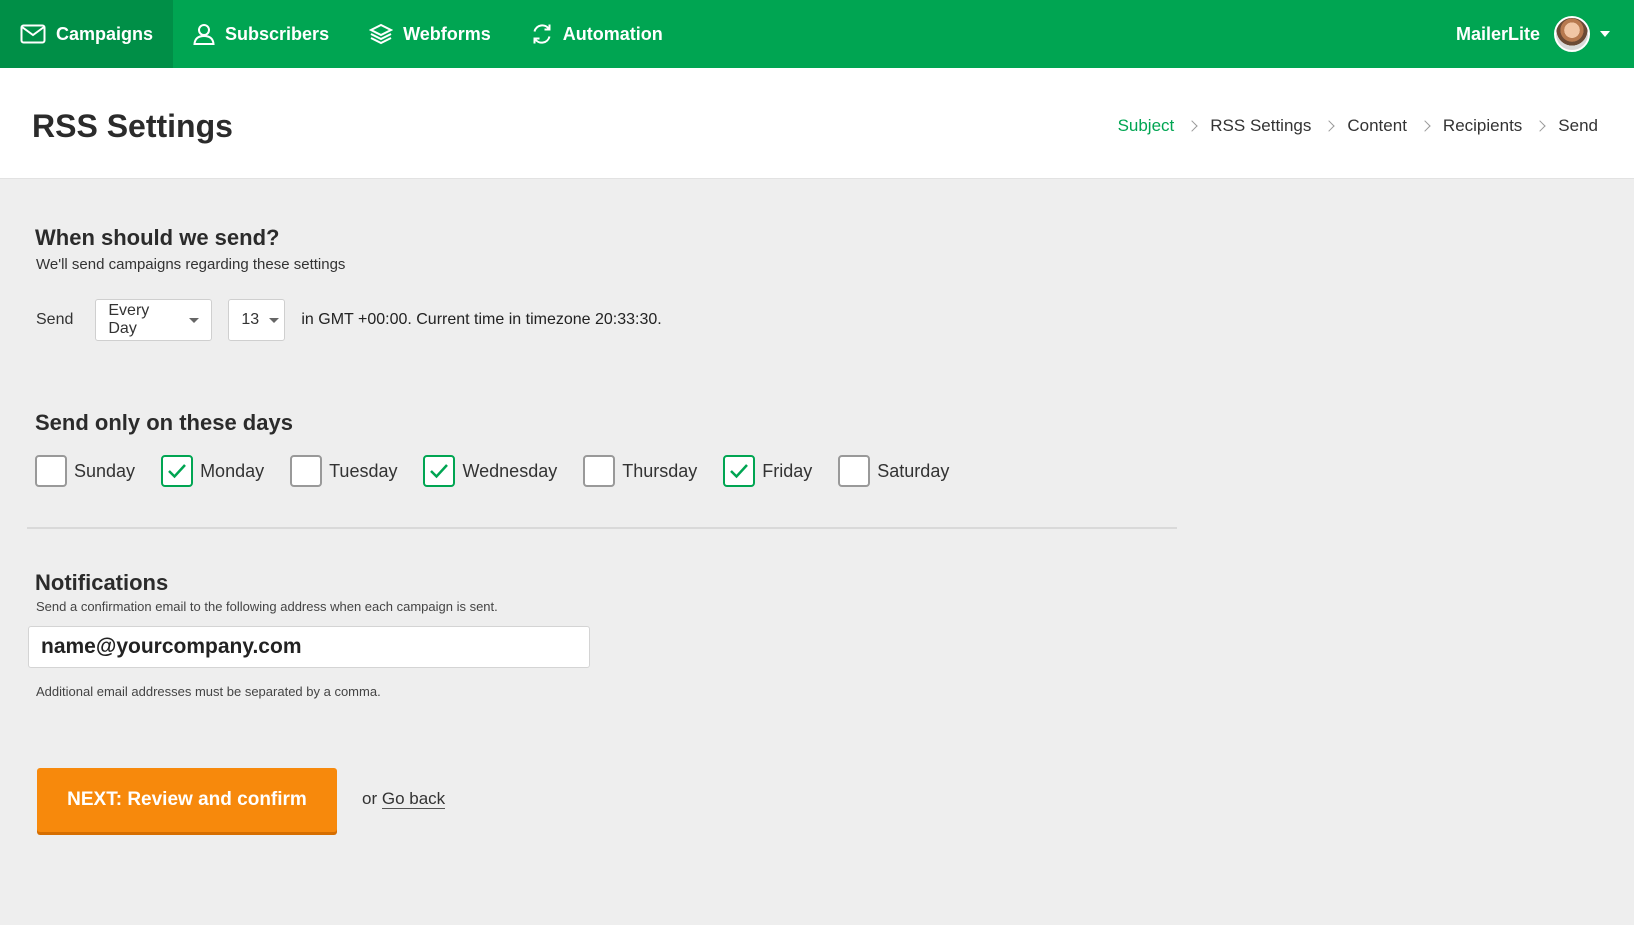 The width and height of the screenshot is (1634, 925). I want to click on user-icon, so click(204, 34).